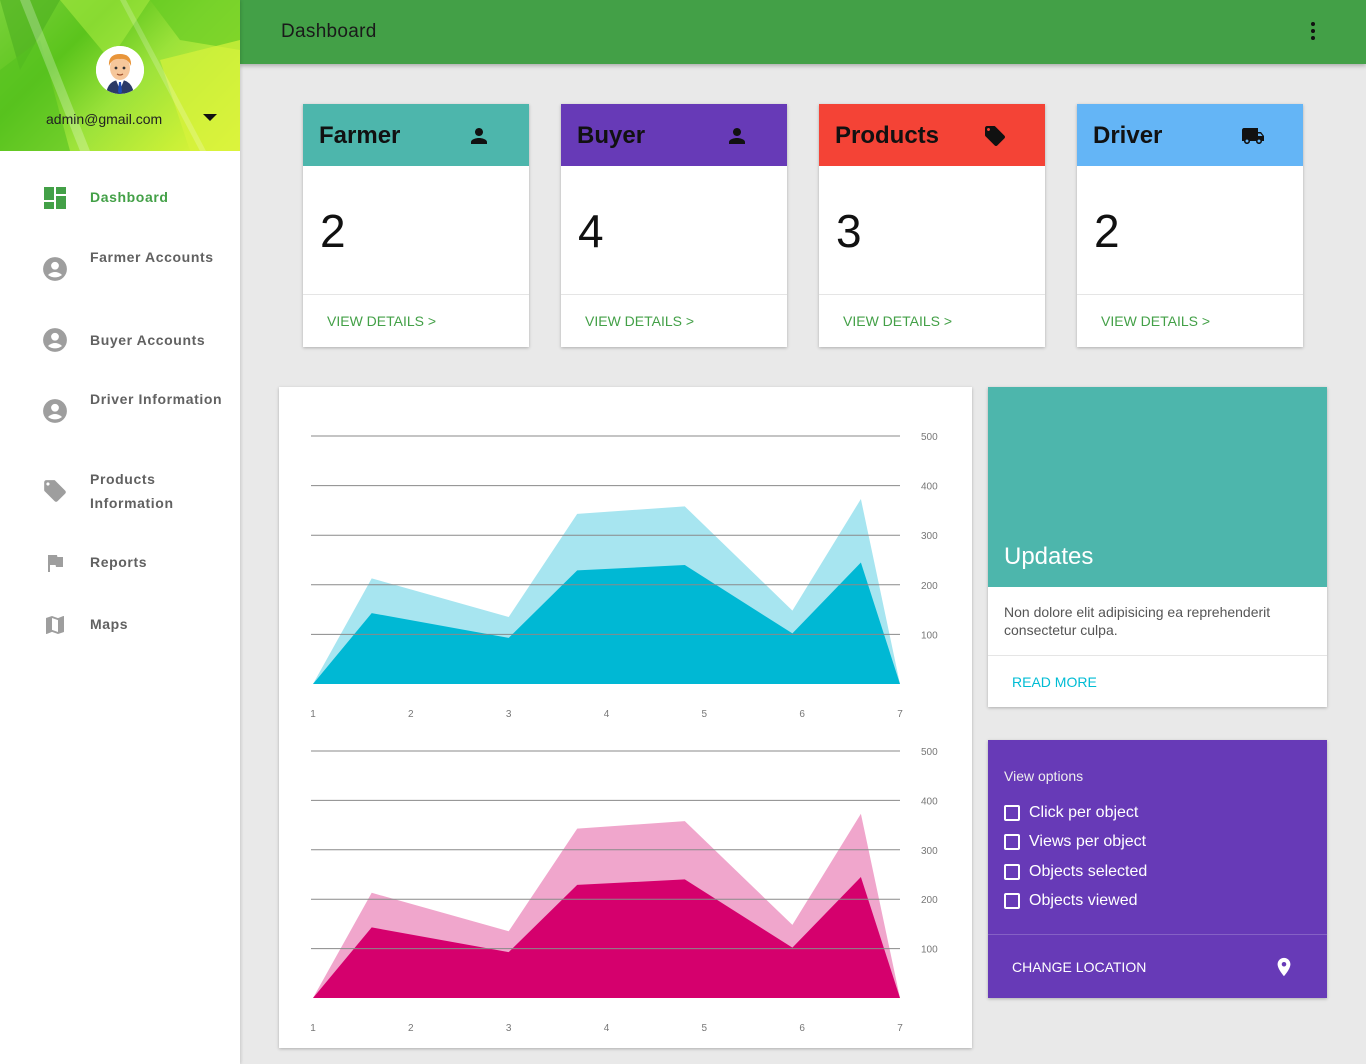 The image size is (1366, 1064). What do you see at coordinates (509, 1028) in the screenshot?
I see `chart-2-x-tick-label: 3` at bounding box center [509, 1028].